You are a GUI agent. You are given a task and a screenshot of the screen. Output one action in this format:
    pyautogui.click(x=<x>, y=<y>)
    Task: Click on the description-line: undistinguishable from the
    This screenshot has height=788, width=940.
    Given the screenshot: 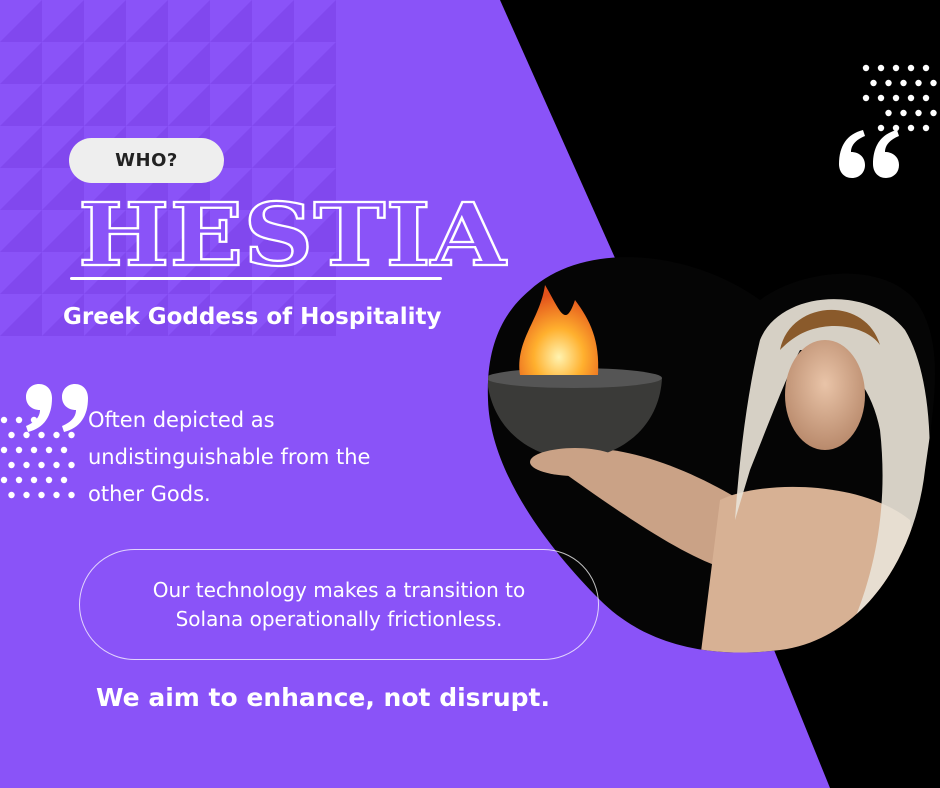 What is the action you would take?
    pyautogui.click(x=229, y=457)
    